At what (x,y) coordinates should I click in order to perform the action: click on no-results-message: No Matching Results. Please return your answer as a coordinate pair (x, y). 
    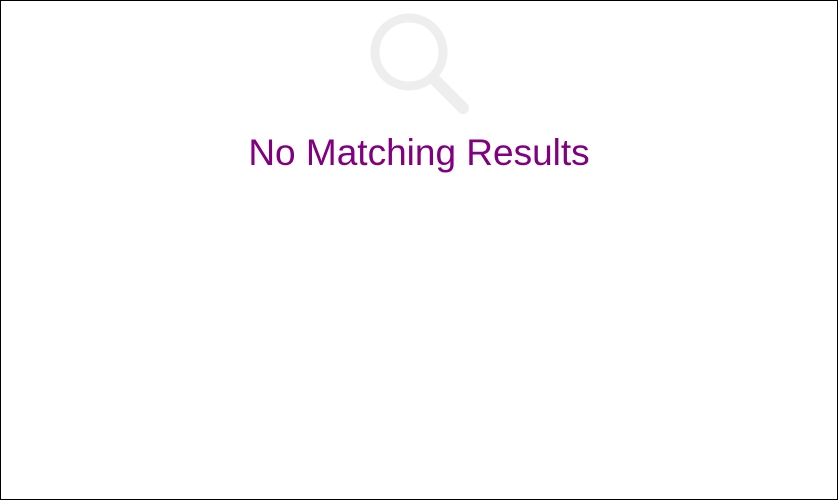
    Looking at the image, I should click on (419, 152).